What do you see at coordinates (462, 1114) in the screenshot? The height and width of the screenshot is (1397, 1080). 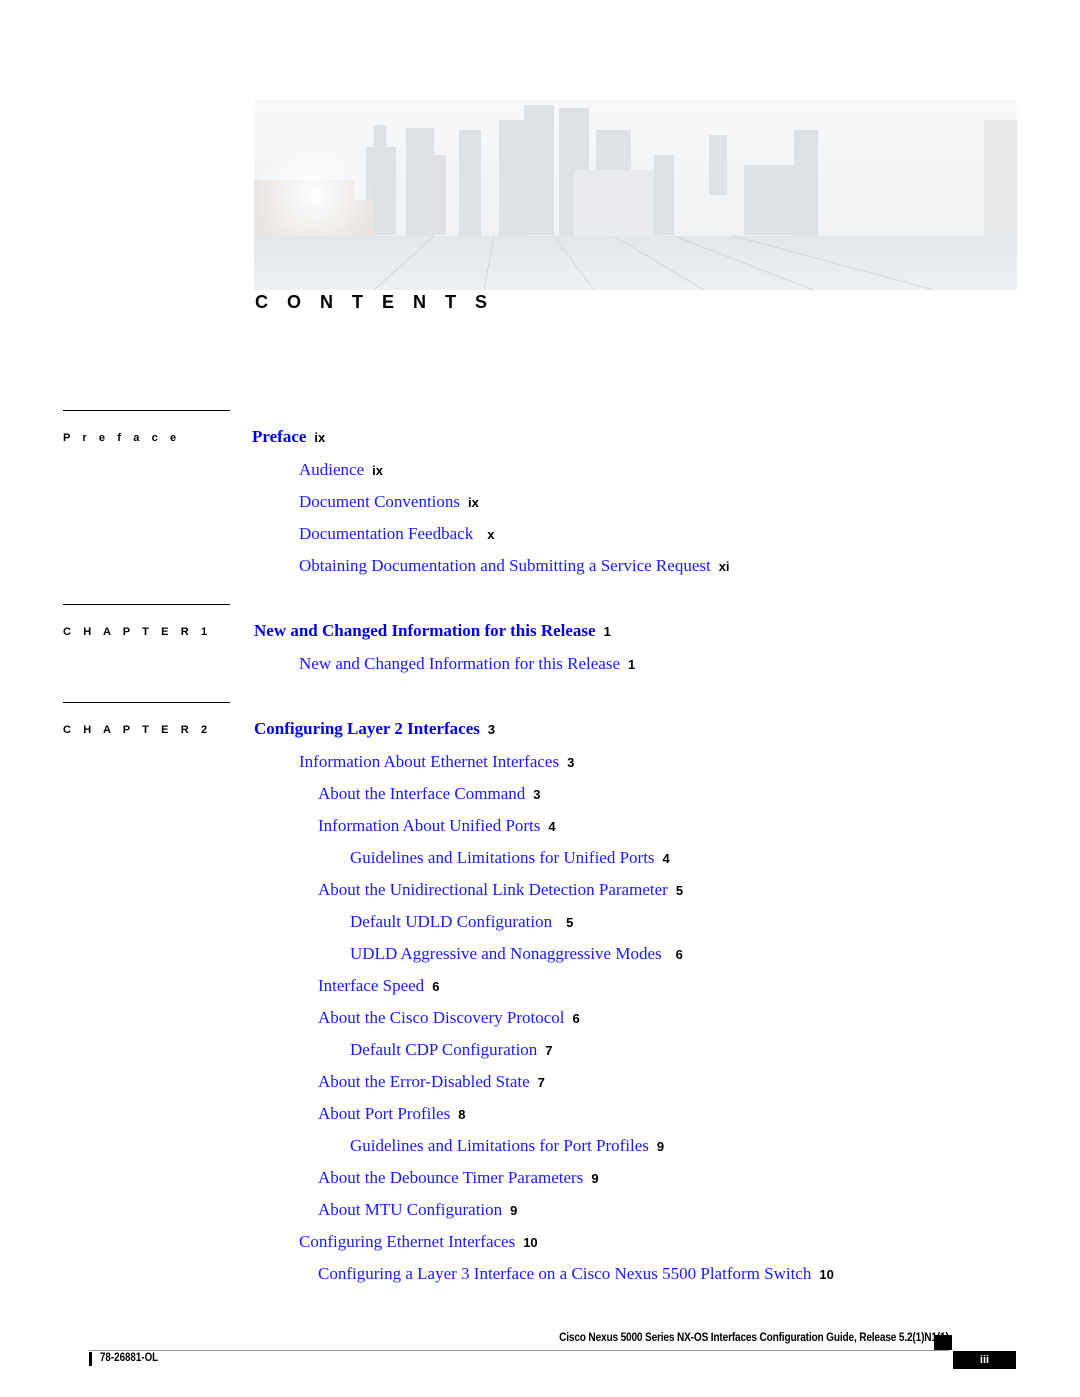 I see `toc-page-number: 8` at bounding box center [462, 1114].